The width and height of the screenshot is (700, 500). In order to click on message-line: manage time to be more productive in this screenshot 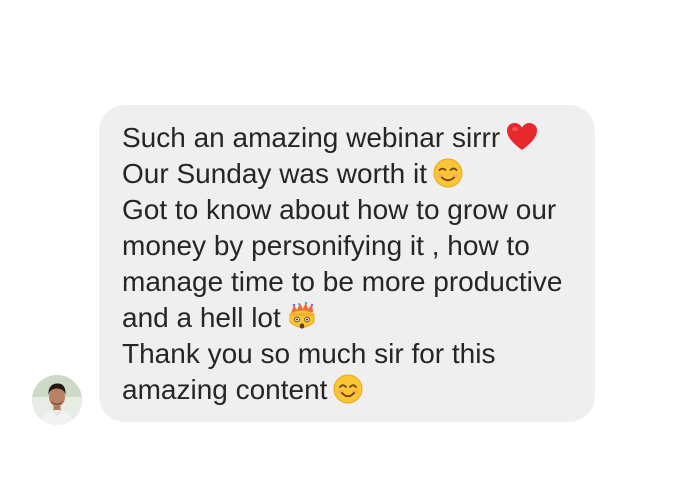, I will do `click(342, 281)`.